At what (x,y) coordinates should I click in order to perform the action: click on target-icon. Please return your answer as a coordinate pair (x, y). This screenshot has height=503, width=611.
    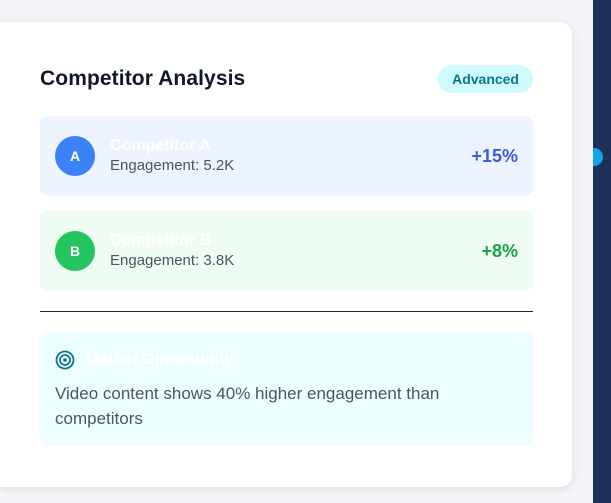
    Looking at the image, I should click on (65, 360).